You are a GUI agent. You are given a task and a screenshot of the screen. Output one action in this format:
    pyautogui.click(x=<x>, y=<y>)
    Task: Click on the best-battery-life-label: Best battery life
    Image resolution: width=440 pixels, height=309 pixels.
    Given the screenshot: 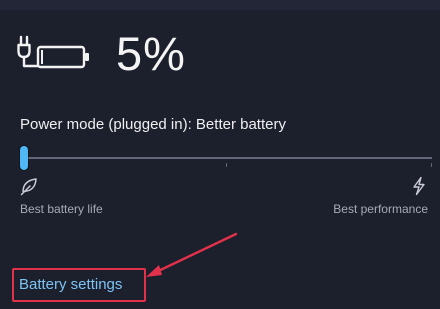 What is the action you would take?
    pyautogui.click(x=61, y=209)
    